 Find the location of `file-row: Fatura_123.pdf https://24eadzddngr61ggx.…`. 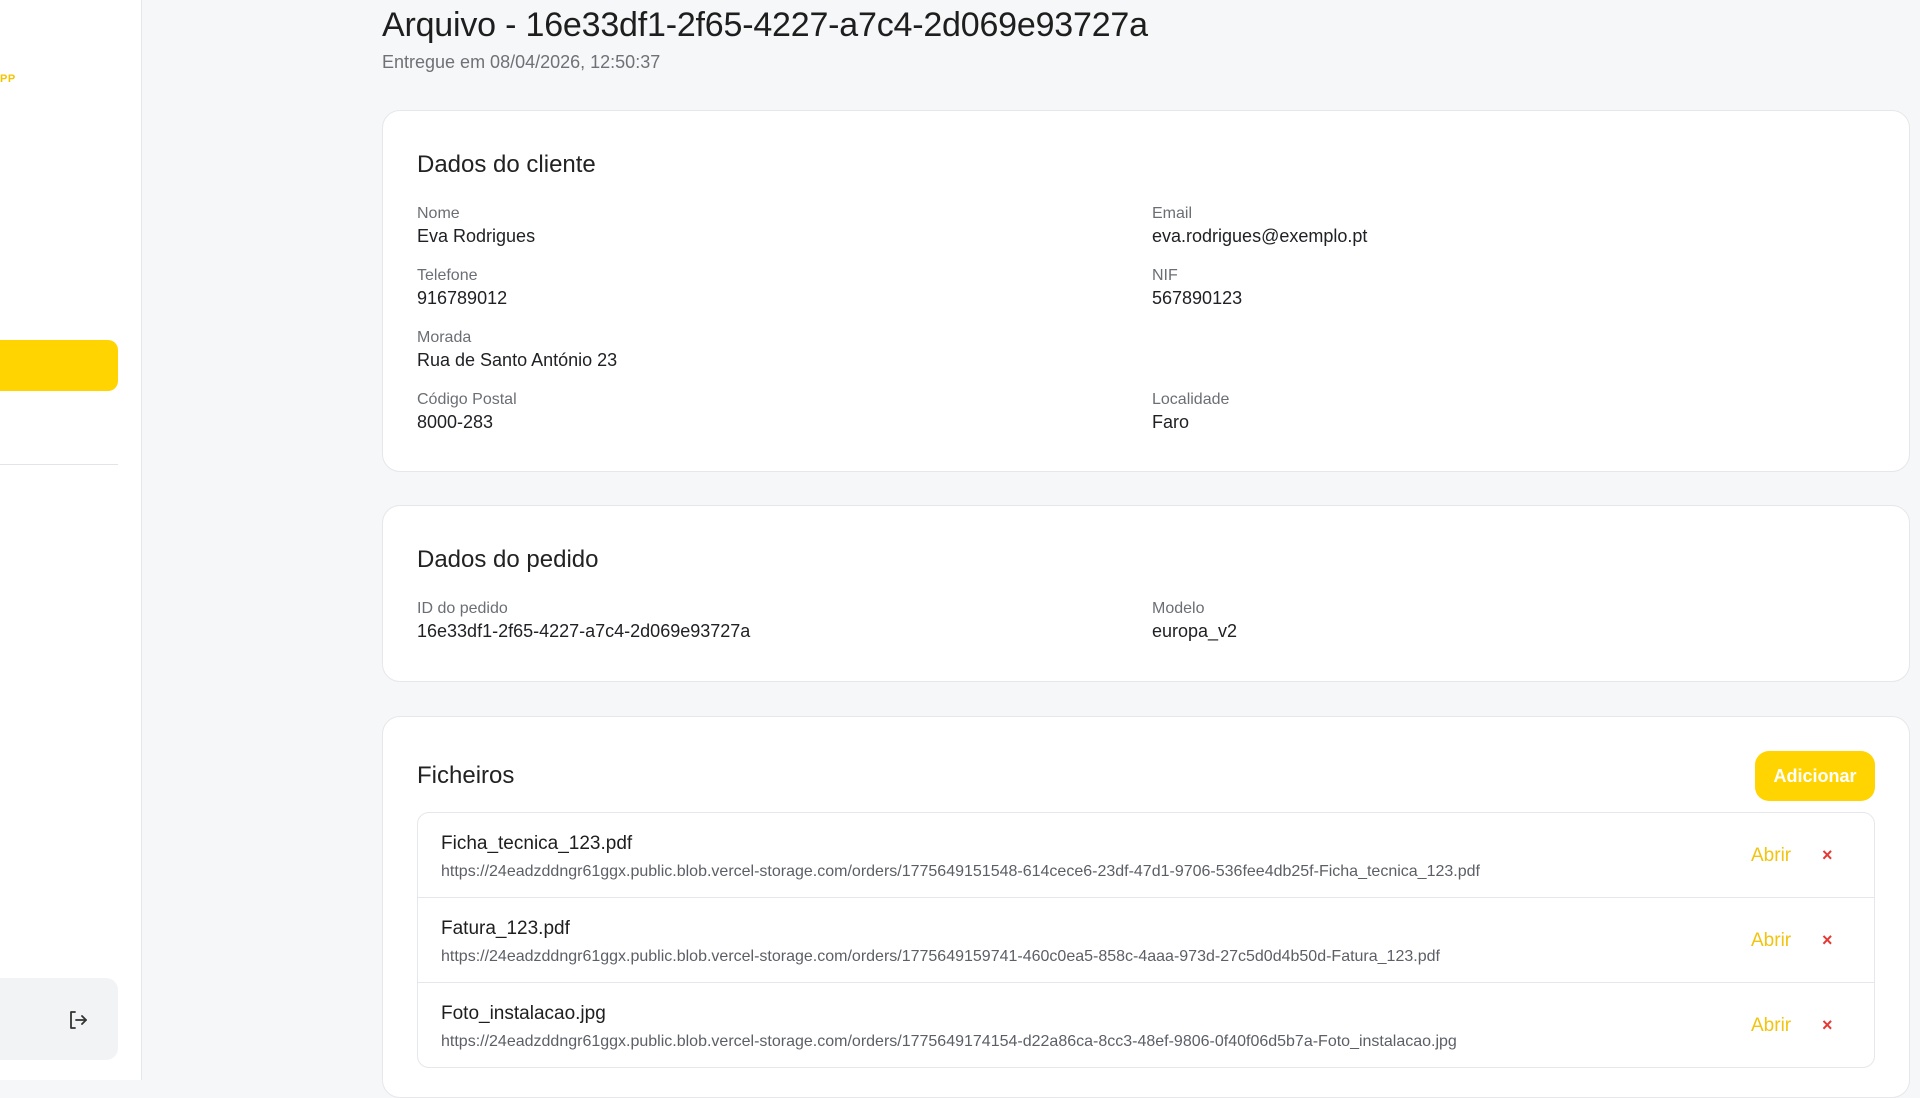

file-row: Fatura_123.pdf https://24eadzddngr61ggx.… is located at coordinates (1146, 940).